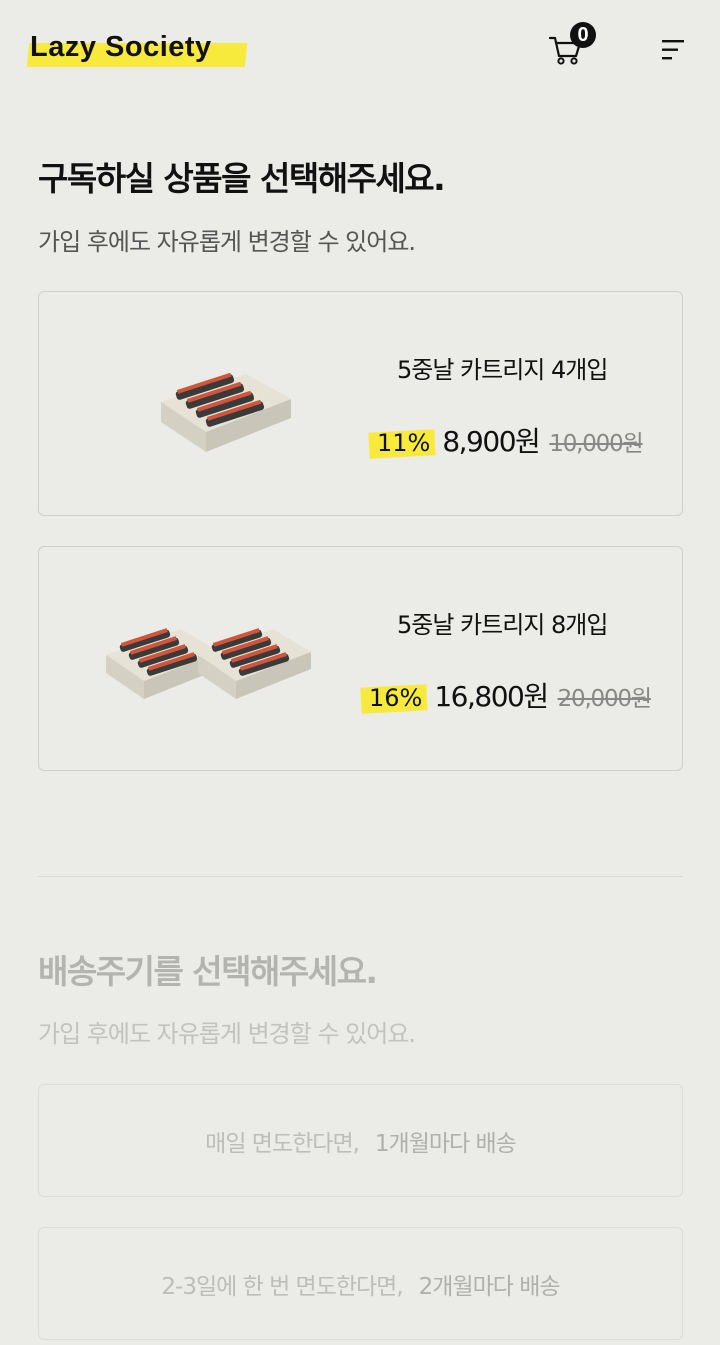 The image size is (720, 1345). I want to click on product-card-4pack: 5중날 카트리지 4개입 11% 8,900원 10,000원, so click(360, 403).